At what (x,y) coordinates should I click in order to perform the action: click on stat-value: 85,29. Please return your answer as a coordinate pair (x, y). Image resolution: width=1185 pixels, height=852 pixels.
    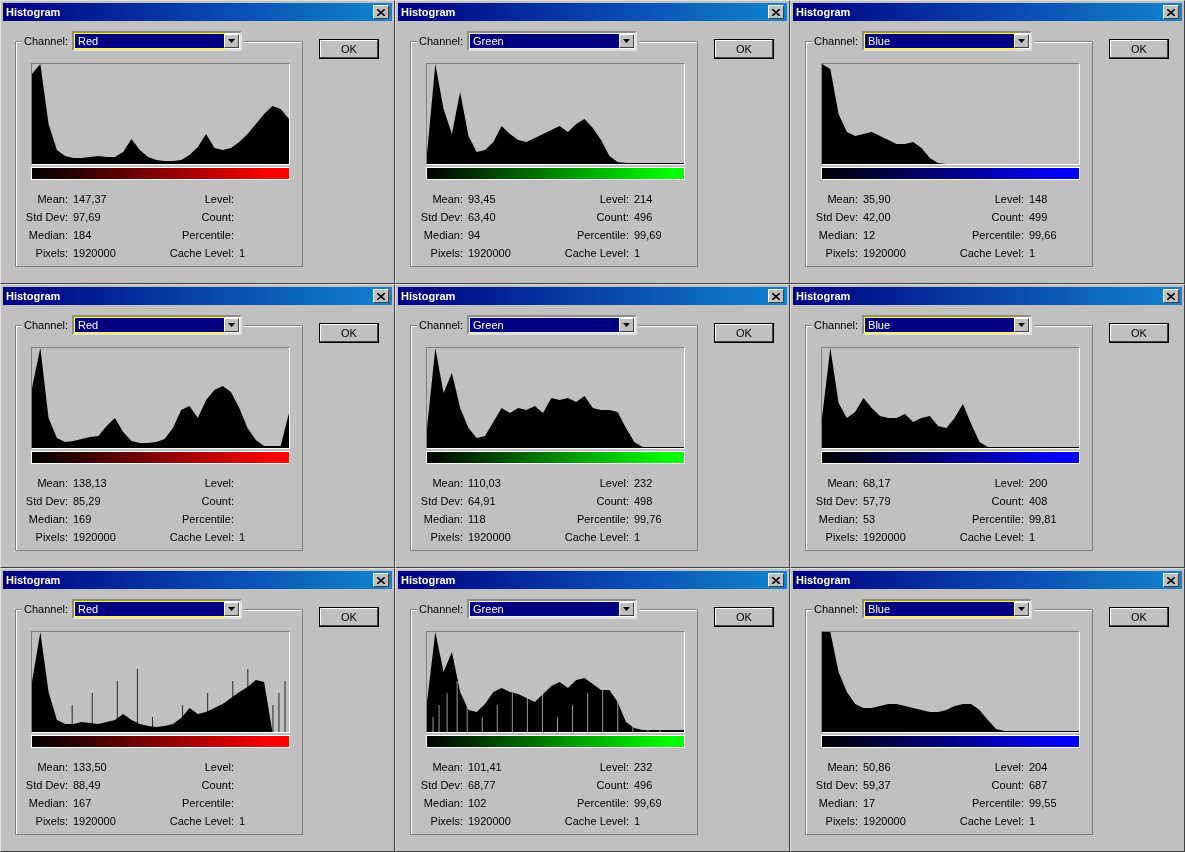
    Looking at the image, I should click on (87, 501).